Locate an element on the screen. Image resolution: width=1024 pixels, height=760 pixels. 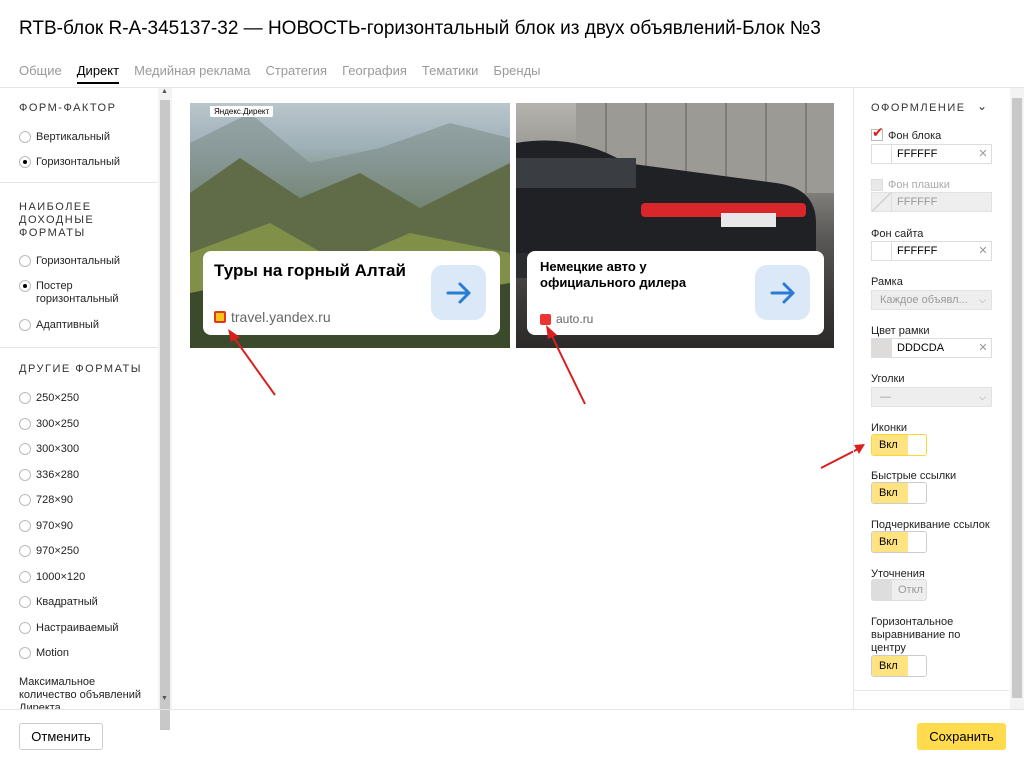
radio-top-horizontal: Горизонтальный is located at coordinates (69, 261).